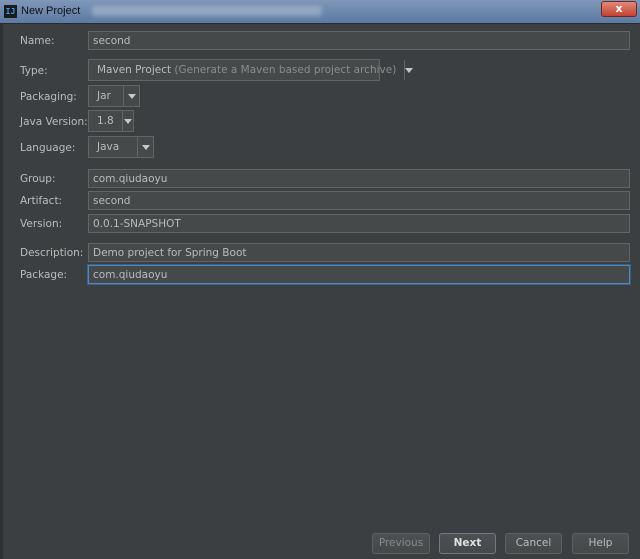 This screenshot has width=640, height=559. Describe the element at coordinates (104, 96) in the screenshot. I see `packaging-value: Jar` at that location.